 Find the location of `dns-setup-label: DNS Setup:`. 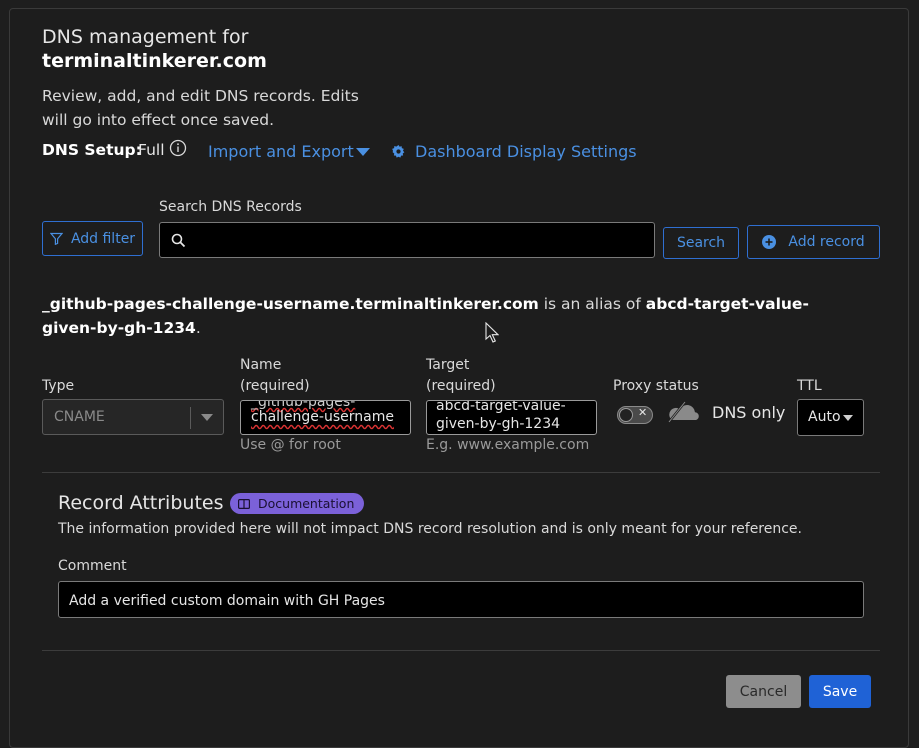

dns-setup-label: DNS Setup: is located at coordinates (92, 150).